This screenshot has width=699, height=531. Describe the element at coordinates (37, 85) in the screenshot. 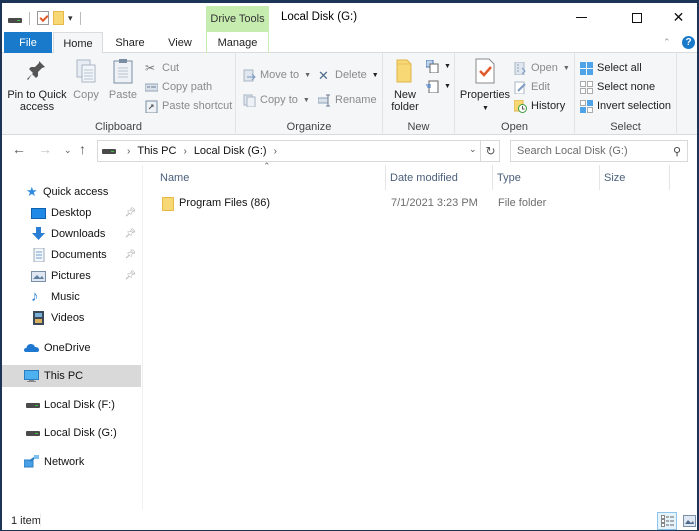

I see `pin-to-quick-access-button: Pin to Quick access` at that location.